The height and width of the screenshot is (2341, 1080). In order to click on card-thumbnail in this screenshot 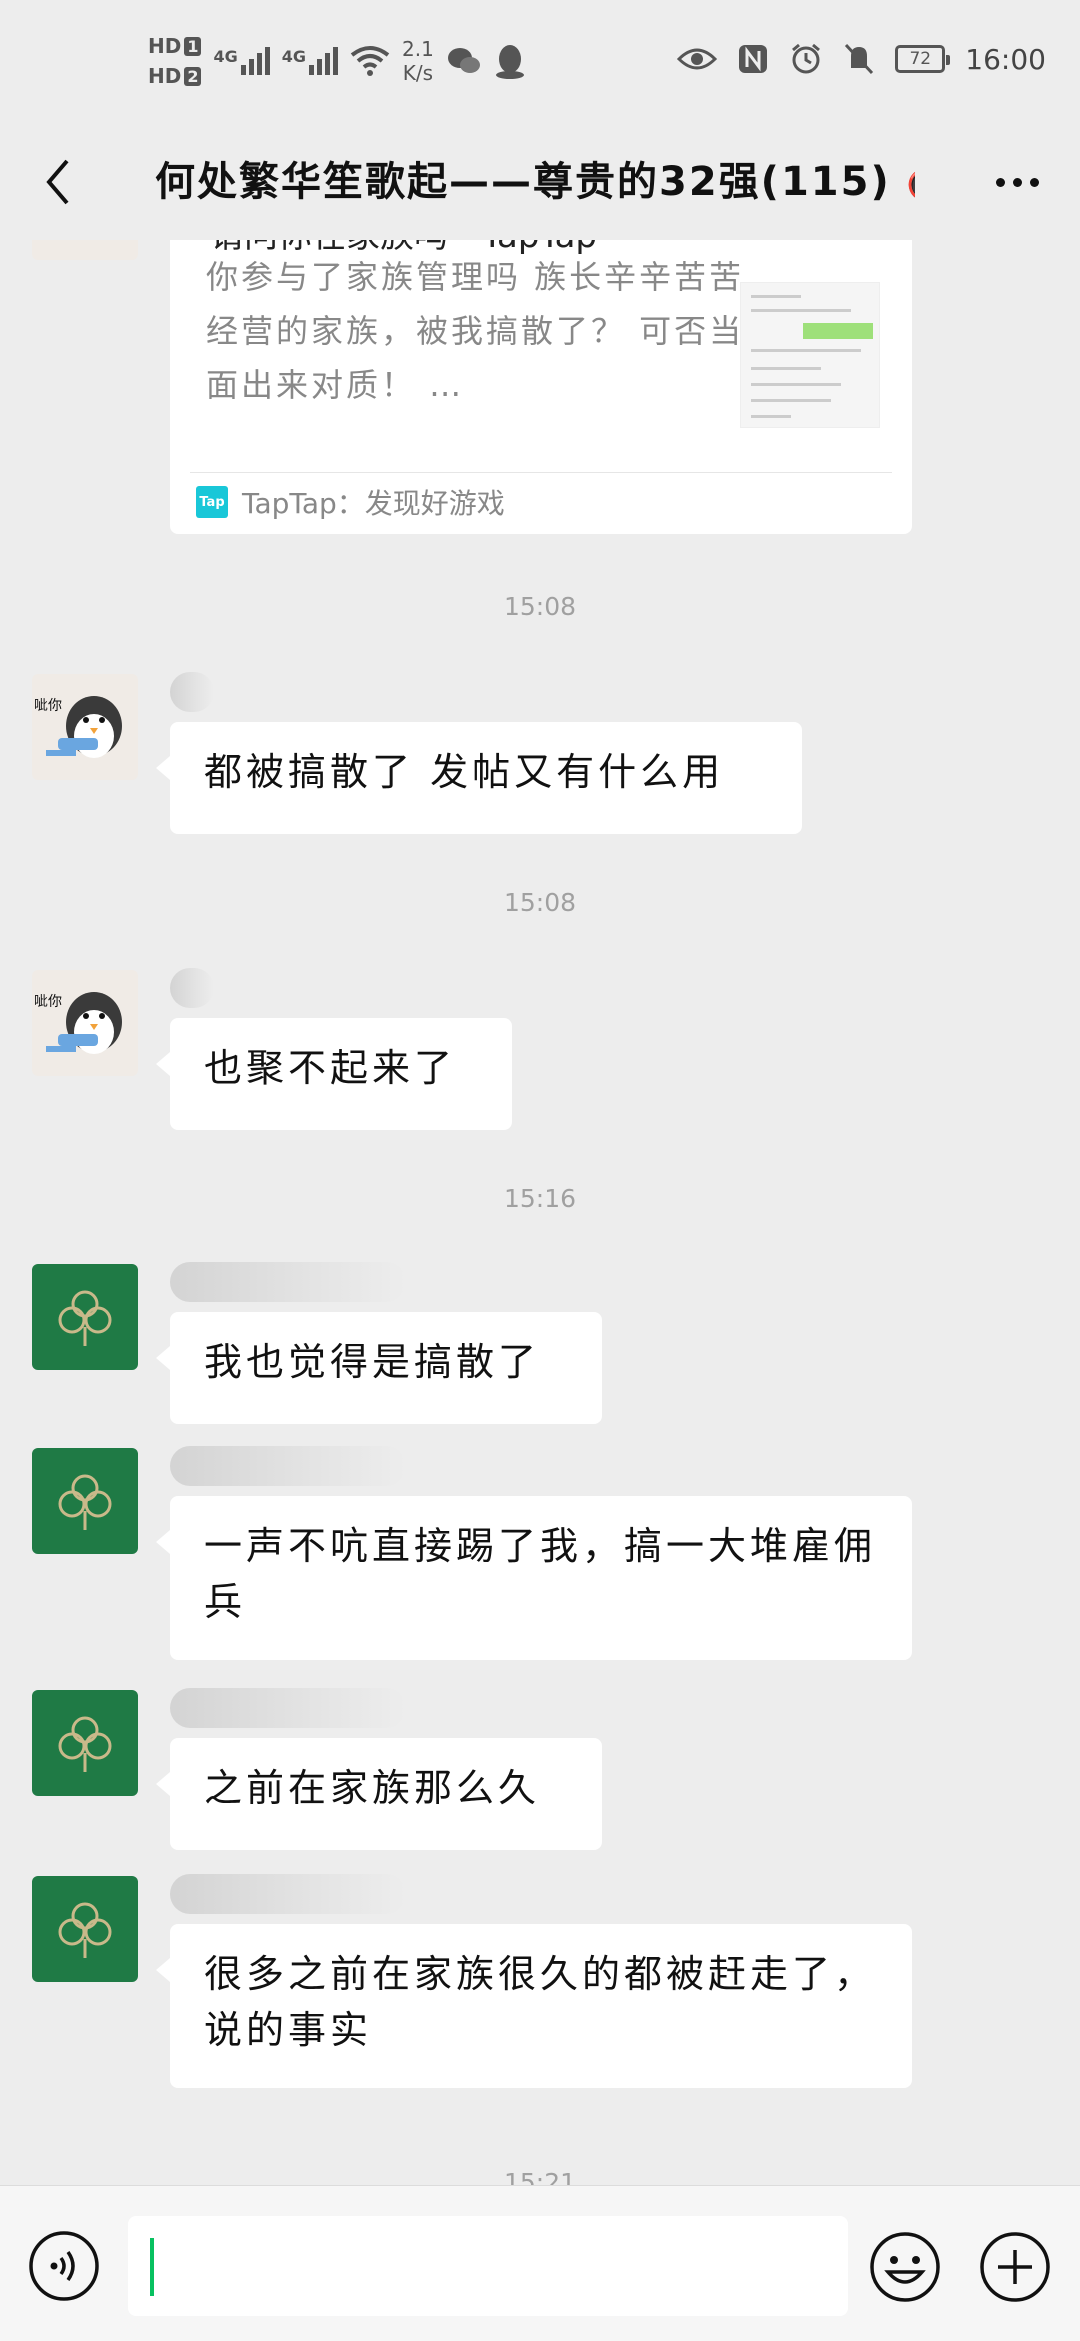, I will do `click(810, 355)`.